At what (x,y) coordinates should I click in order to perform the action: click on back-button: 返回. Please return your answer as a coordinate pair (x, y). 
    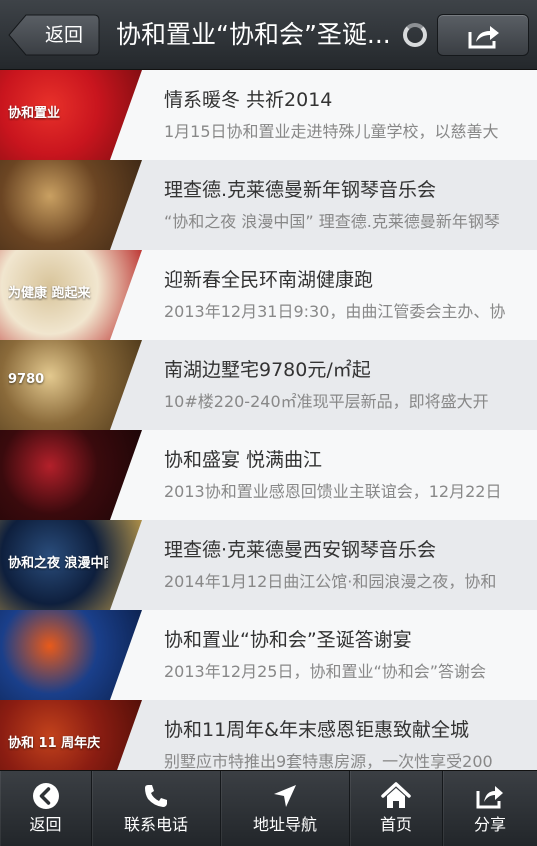
    Looking at the image, I should click on (54, 35).